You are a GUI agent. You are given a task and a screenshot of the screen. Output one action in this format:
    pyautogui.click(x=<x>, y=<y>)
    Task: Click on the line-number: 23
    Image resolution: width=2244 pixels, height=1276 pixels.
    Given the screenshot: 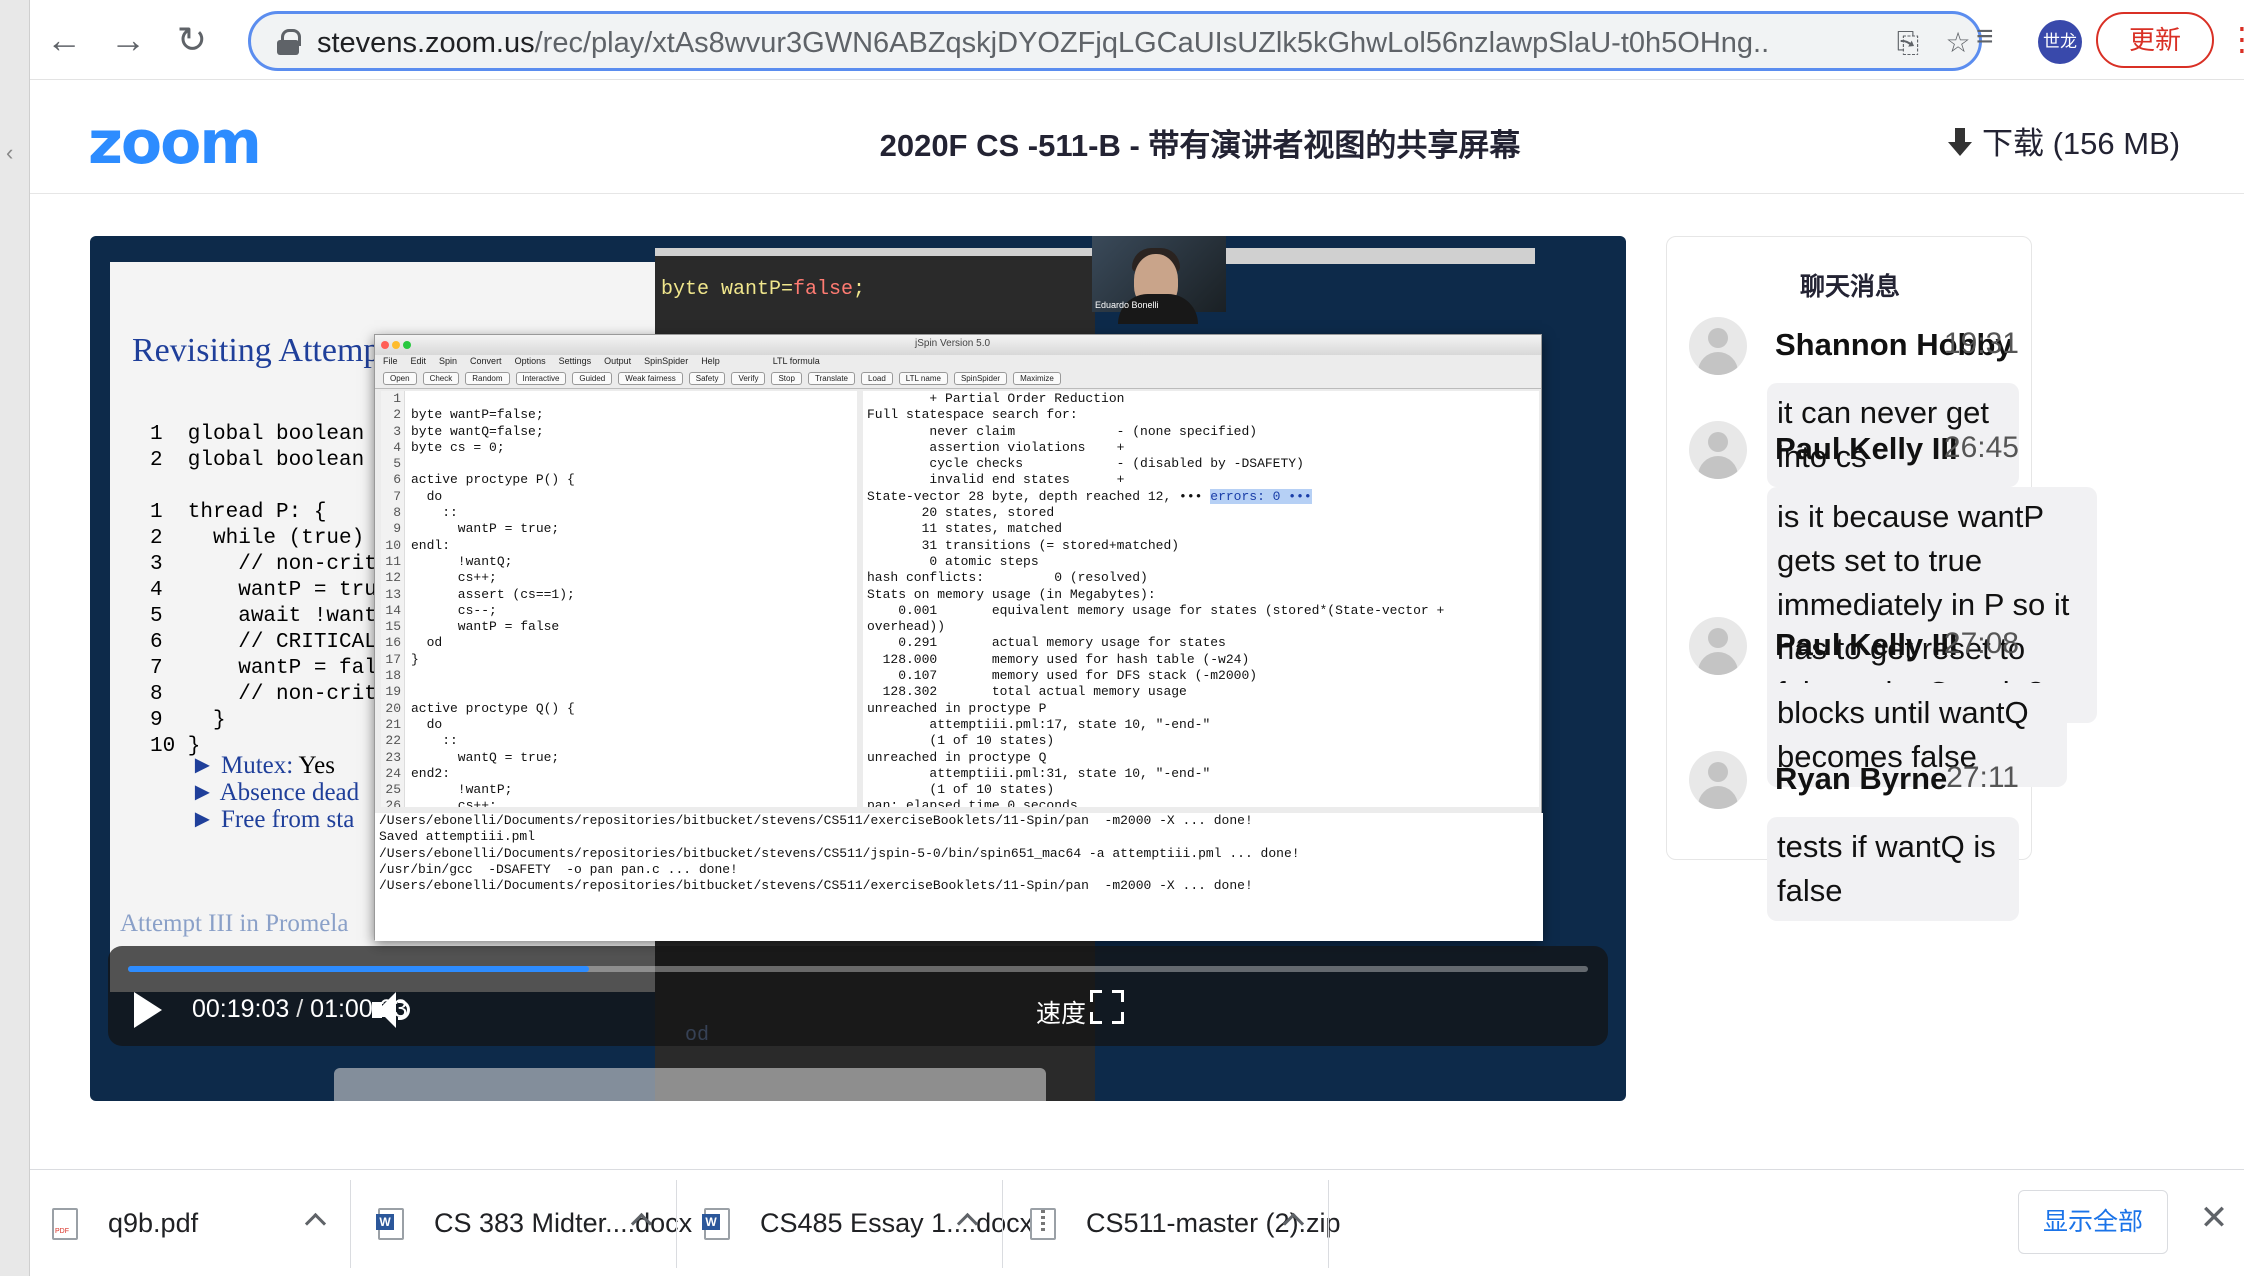 What is the action you would take?
    pyautogui.click(x=393, y=757)
    